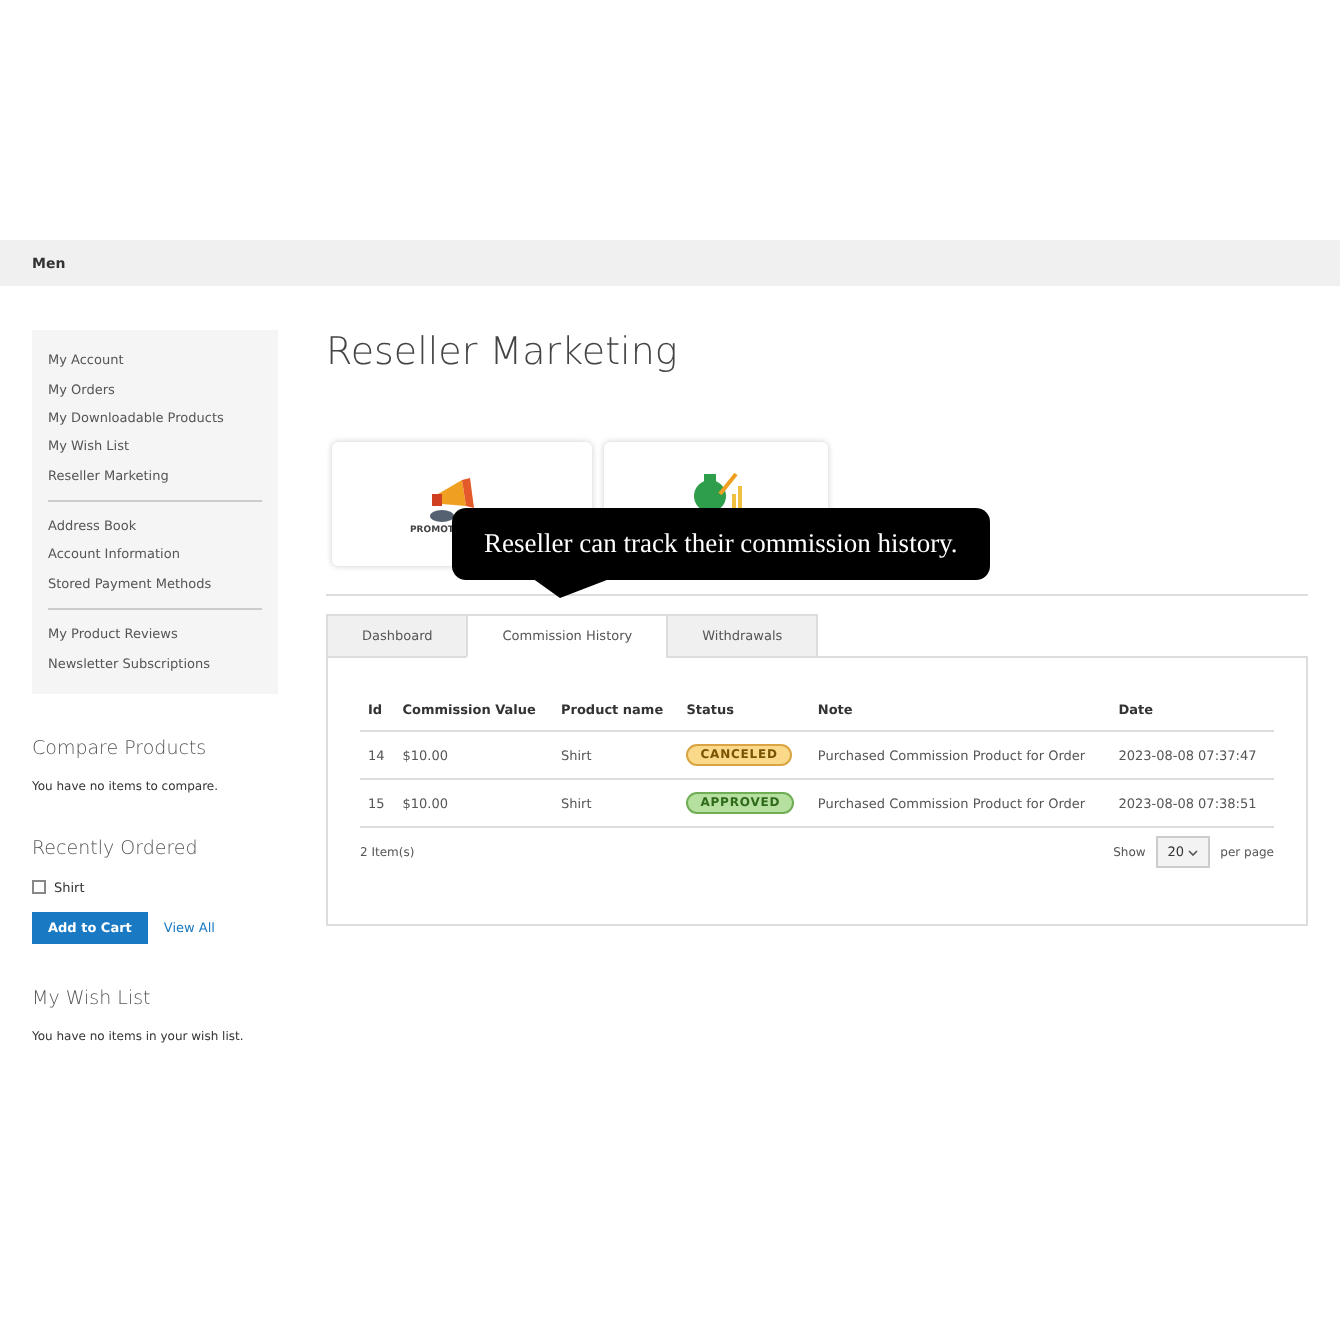  Describe the element at coordinates (120, 748) in the screenshot. I see `section-title: Compare Products` at that location.